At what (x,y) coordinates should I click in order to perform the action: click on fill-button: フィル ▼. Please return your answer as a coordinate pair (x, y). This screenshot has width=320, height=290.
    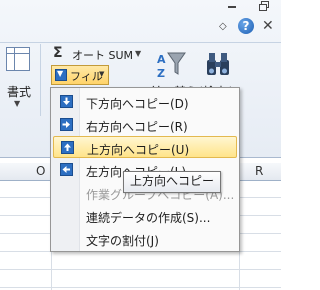
    Looking at the image, I should click on (80, 75).